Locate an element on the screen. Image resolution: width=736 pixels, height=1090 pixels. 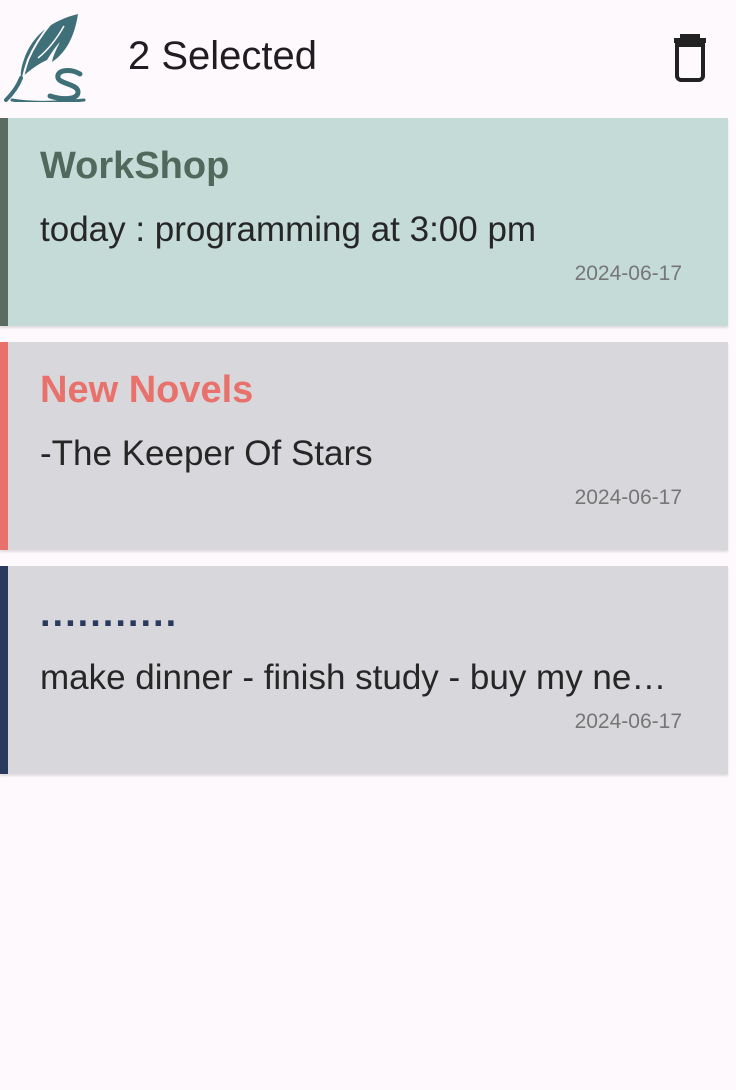
delete-button is located at coordinates (690, 56).